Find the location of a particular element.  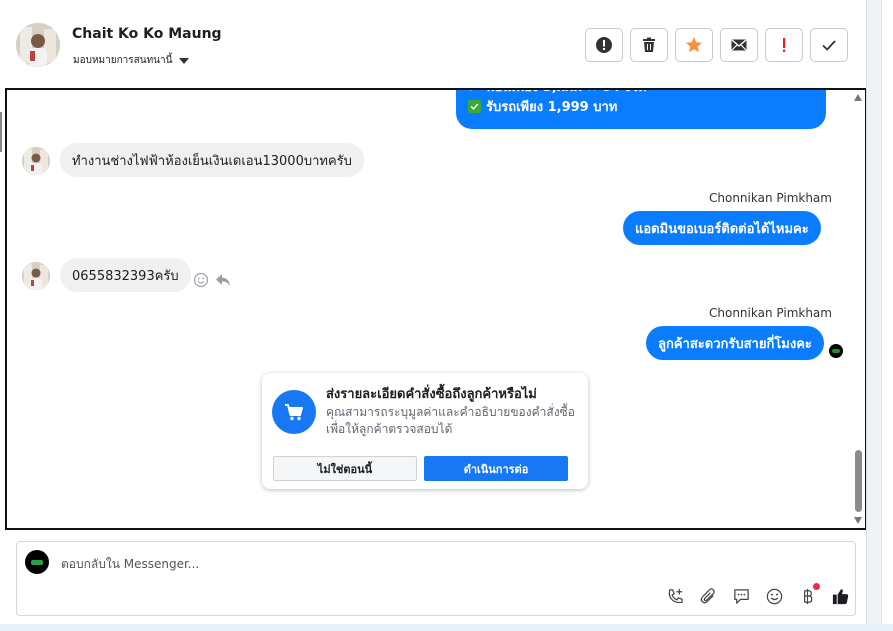

done-button is located at coordinates (829, 45).